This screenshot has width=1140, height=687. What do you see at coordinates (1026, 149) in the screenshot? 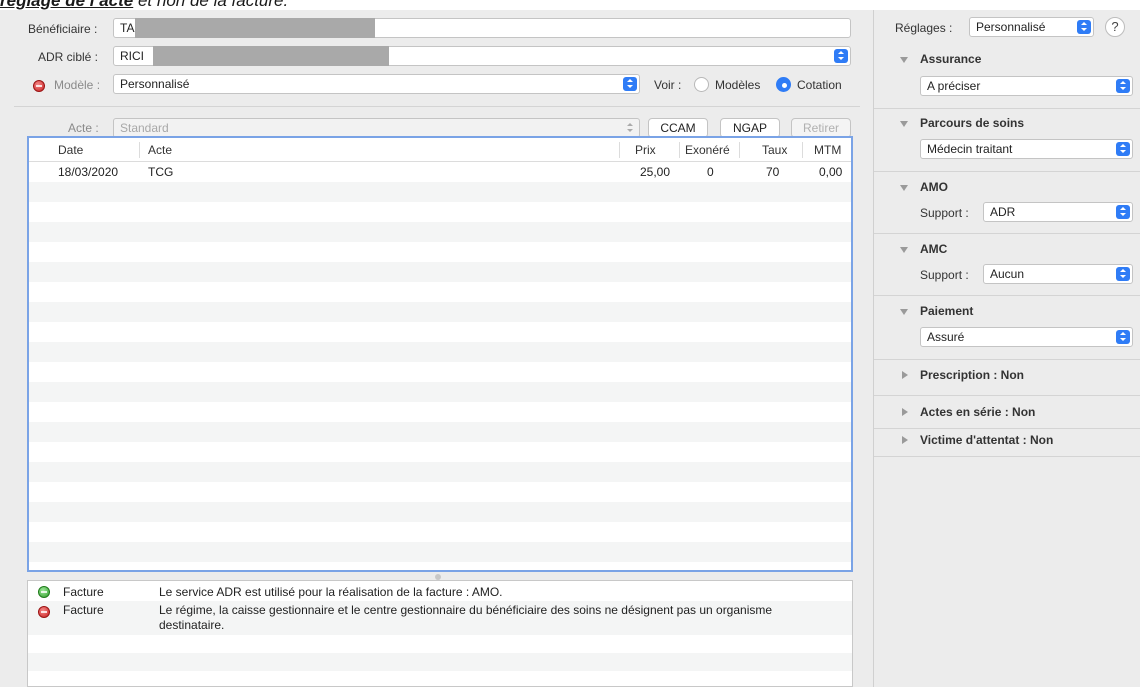
I see `parcours-select: Médecin traitant` at bounding box center [1026, 149].